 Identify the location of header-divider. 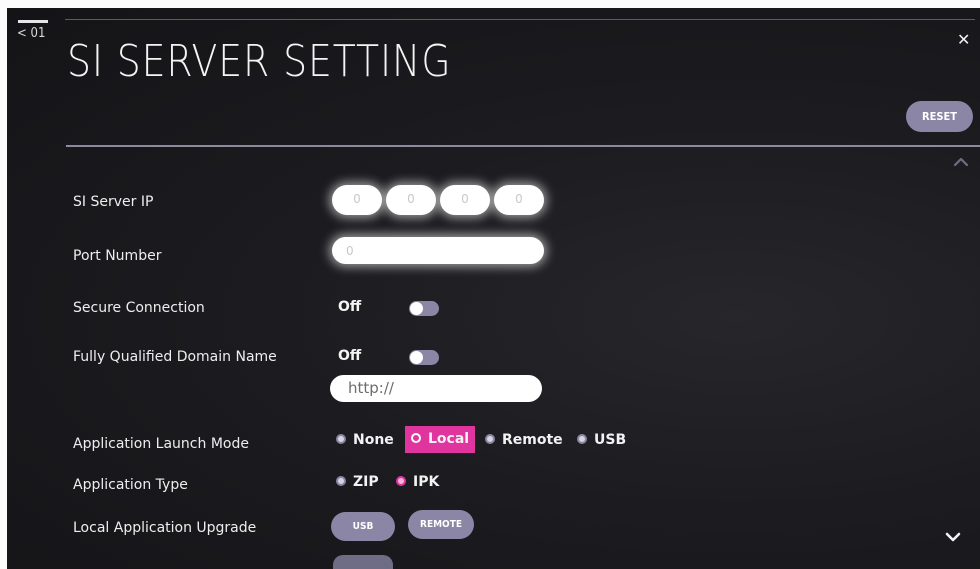
(523, 146).